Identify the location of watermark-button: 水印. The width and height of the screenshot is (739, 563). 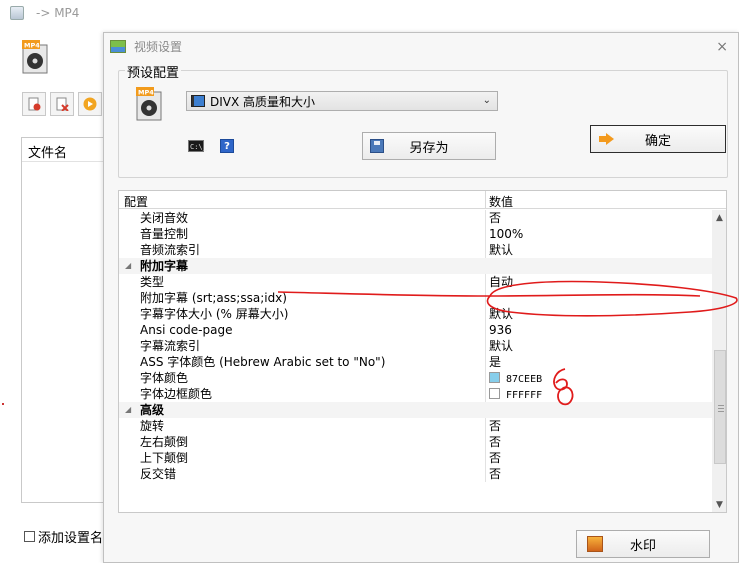
(643, 544).